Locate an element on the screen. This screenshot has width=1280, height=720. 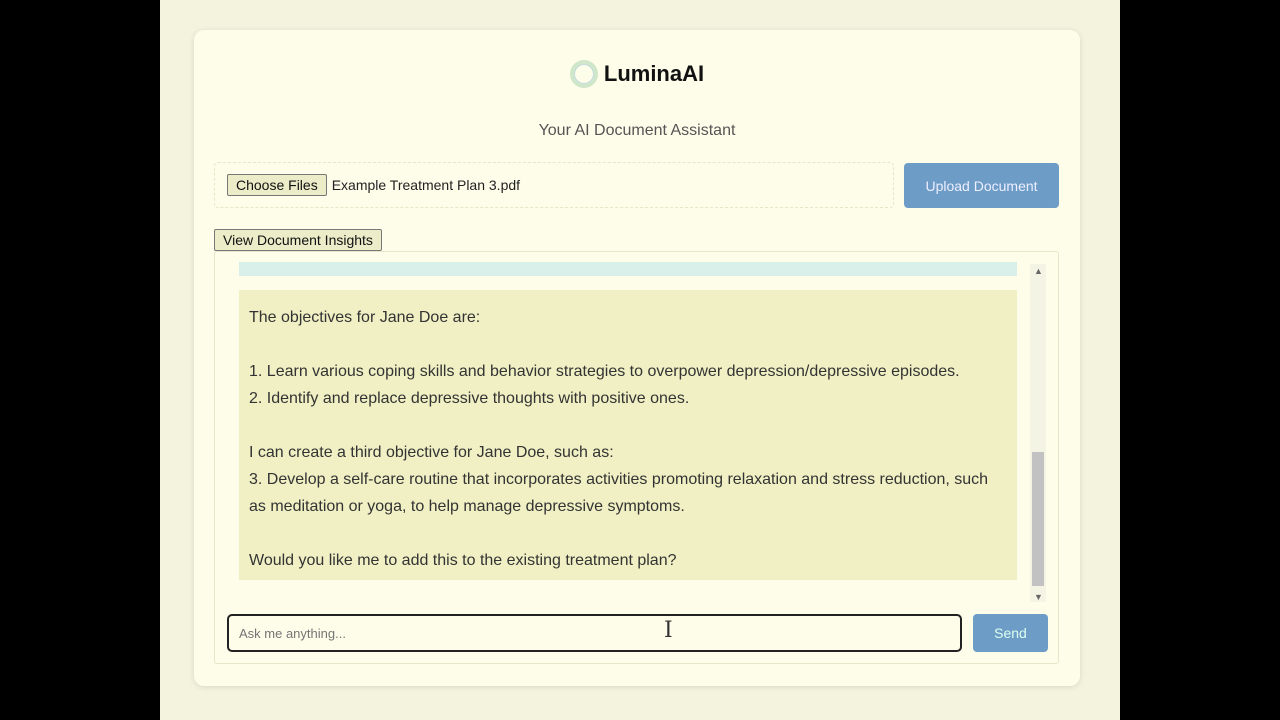
logo: LuminaAI is located at coordinates (637, 74).